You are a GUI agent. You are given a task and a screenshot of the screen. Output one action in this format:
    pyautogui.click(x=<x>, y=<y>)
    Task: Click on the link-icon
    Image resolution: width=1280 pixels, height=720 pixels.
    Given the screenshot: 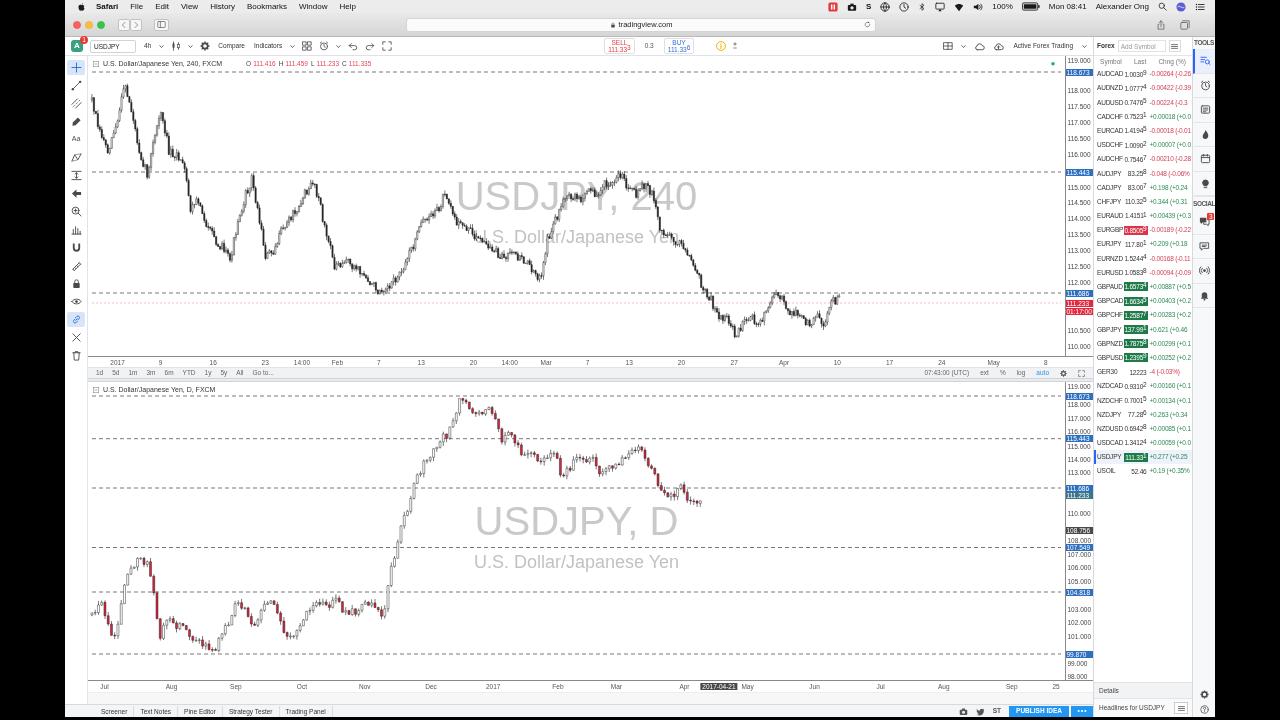 What is the action you would take?
    pyautogui.click(x=76, y=319)
    